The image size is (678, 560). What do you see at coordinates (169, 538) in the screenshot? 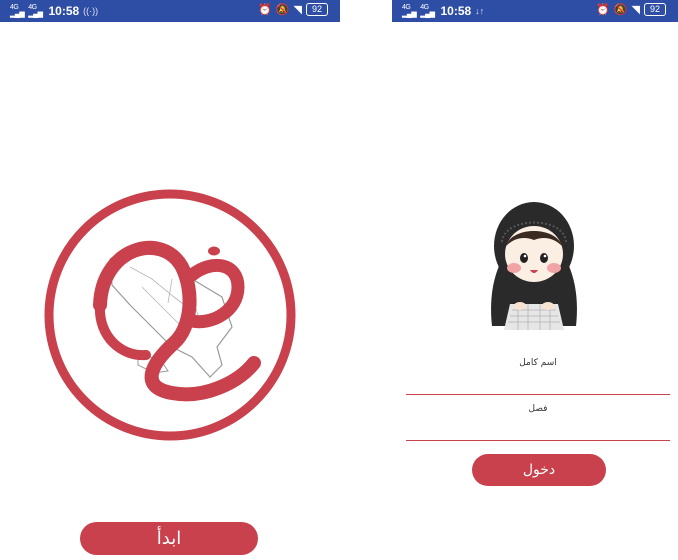
I see `start-button: ابدأ` at bounding box center [169, 538].